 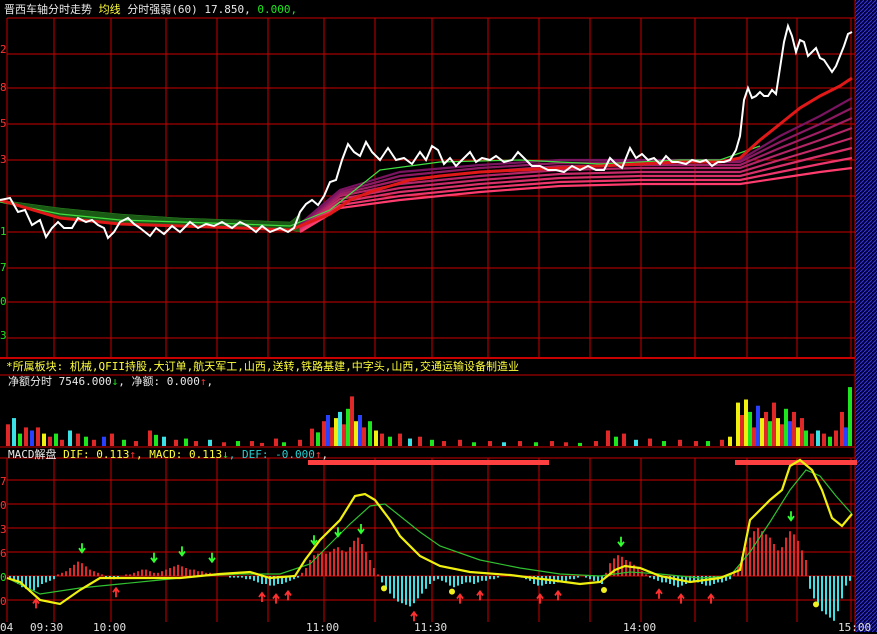 I want to click on stock-title: 晋西车轴分时走势, so click(x=48, y=9).